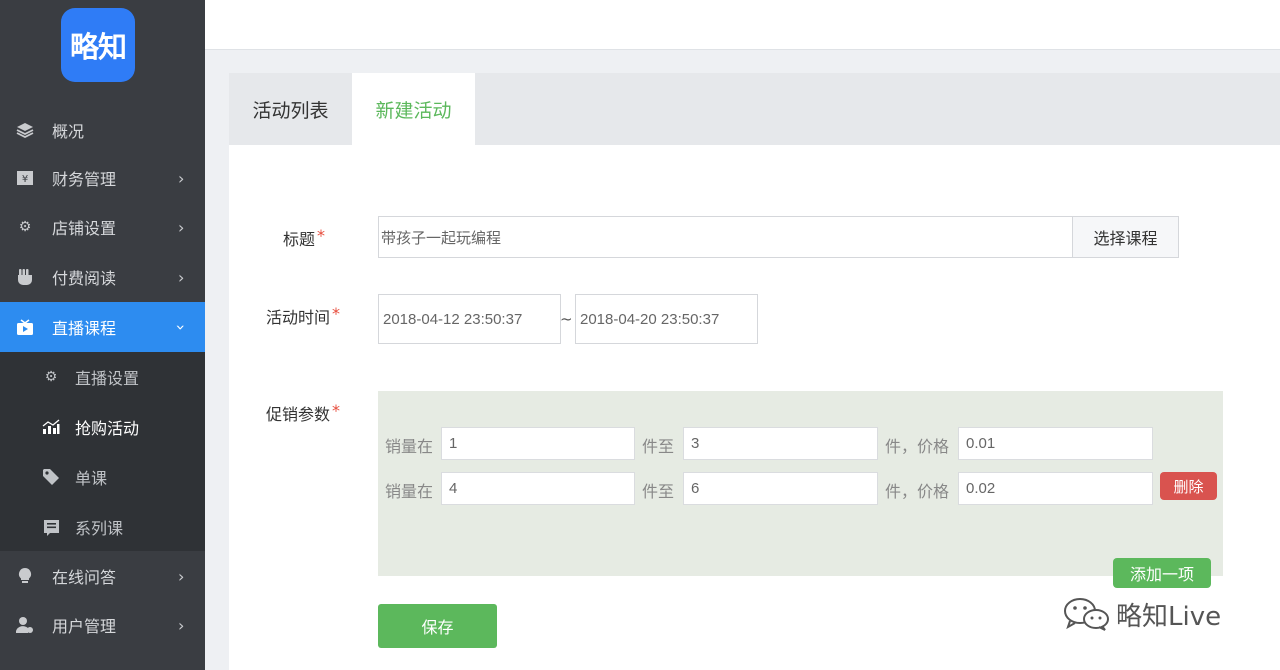 The image size is (1280, 670). Describe the element at coordinates (780, 488) in the screenshot. I see `sales-to-input: 6` at that location.